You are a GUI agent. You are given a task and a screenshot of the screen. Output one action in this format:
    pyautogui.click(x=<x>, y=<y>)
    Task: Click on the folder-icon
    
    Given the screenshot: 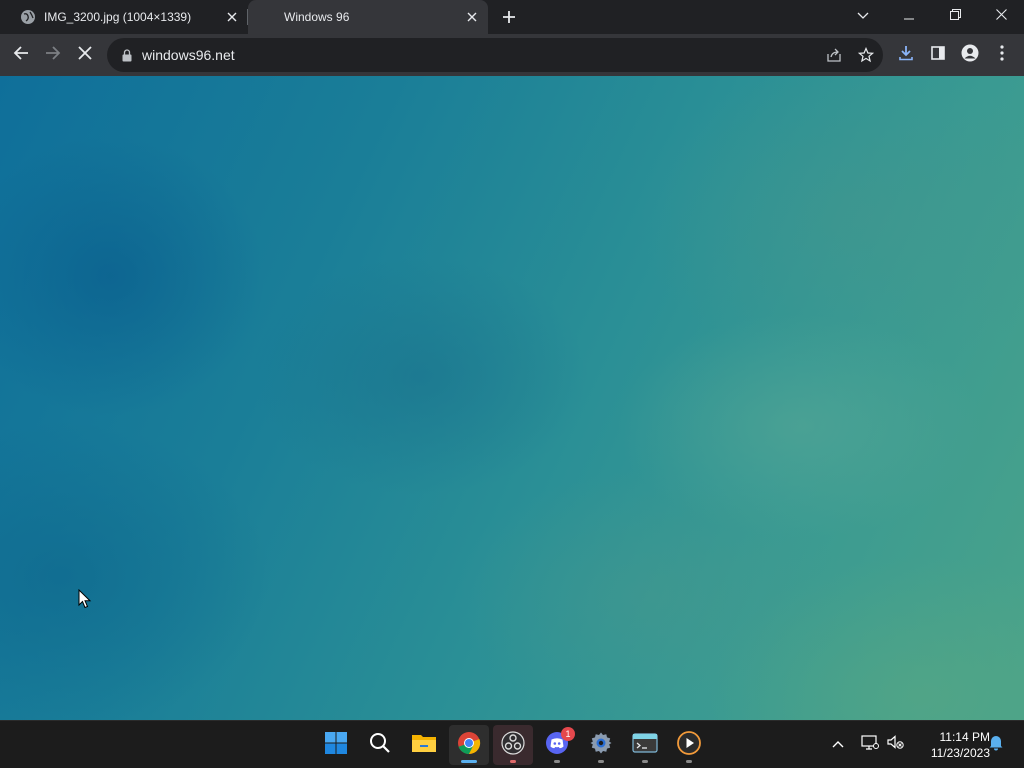 What is the action you would take?
    pyautogui.click(x=424, y=745)
    